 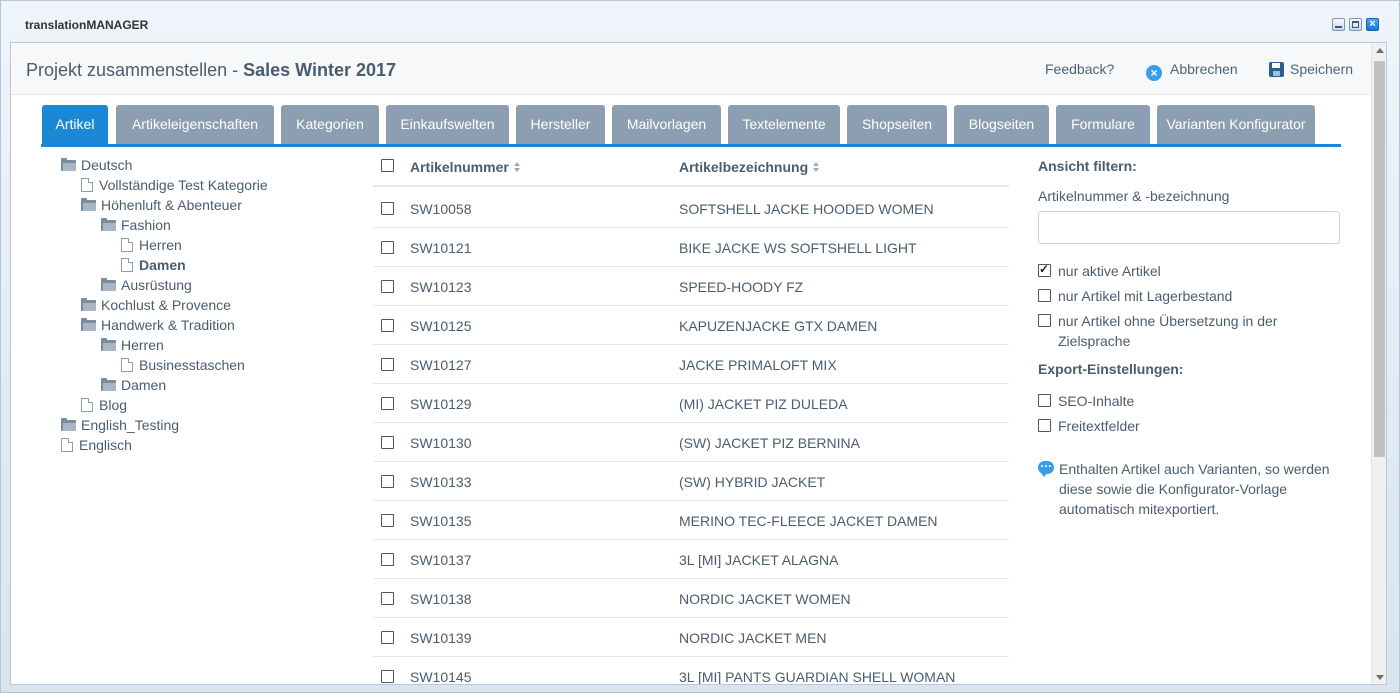 What do you see at coordinates (817, 677) in the screenshot?
I see `cell-artikelbezeichnung: 3L [MI] PANTS GUARDIAN SHELL WOMAN` at bounding box center [817, 677].